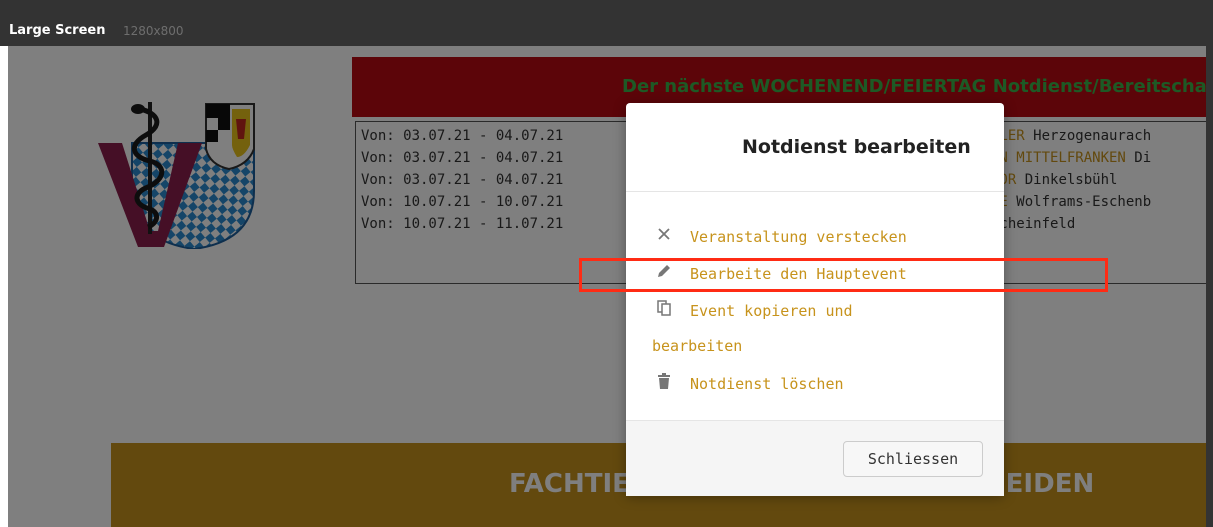 The image size is (1213, 527). I want to click on hide-event-label: Veranstaltung verstecken, so click(798, 237).